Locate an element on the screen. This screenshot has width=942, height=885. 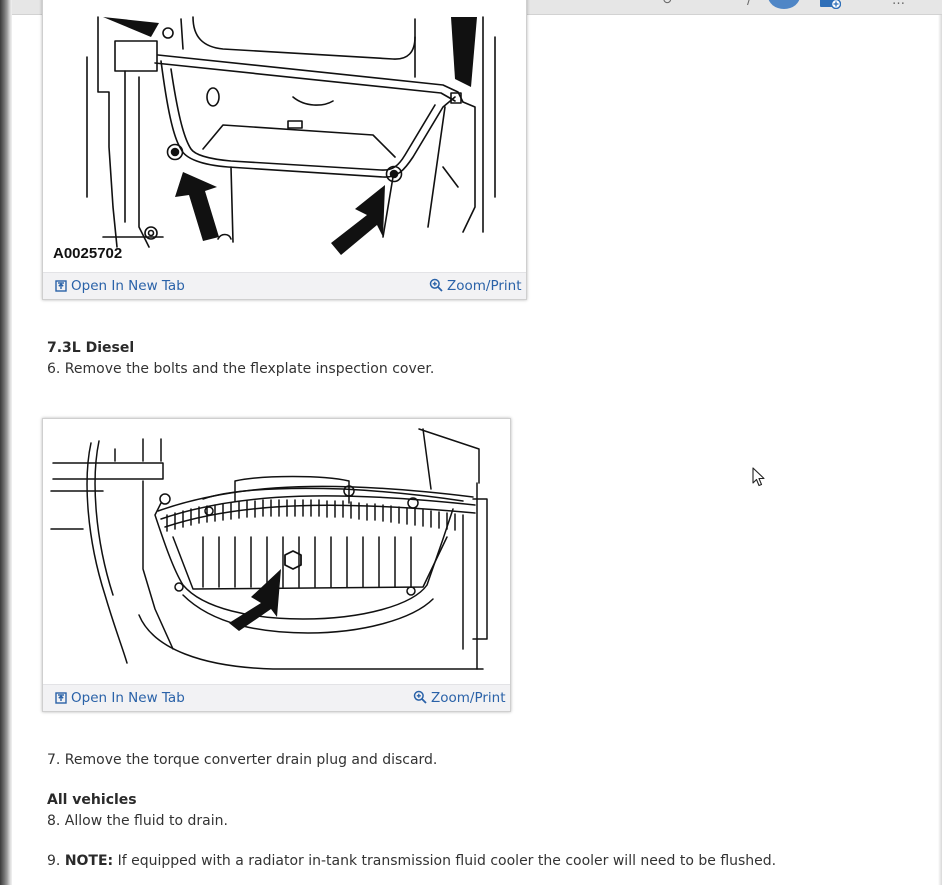
figure-2-toolbar: Open In New Tab Zoom/Print is located at coordinates (276, 697).